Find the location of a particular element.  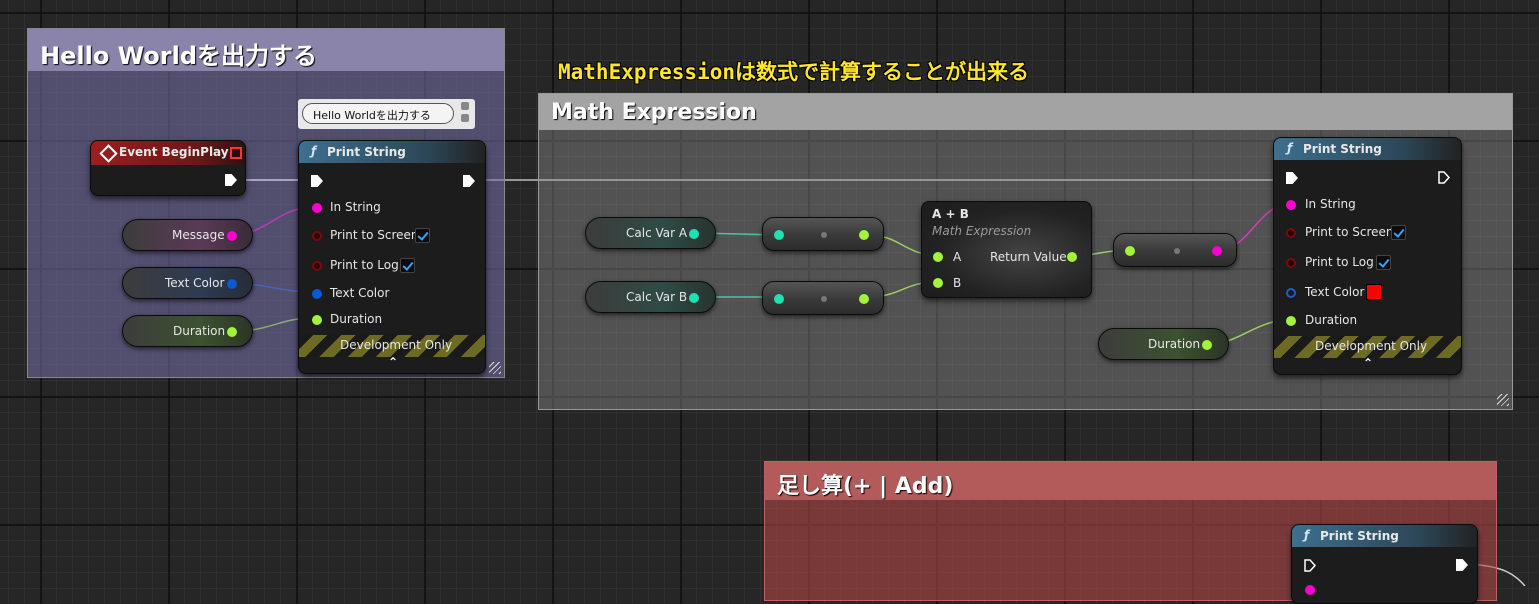

event-beginplay-node: Event BeginPlay is located at coordinates (168, 168).